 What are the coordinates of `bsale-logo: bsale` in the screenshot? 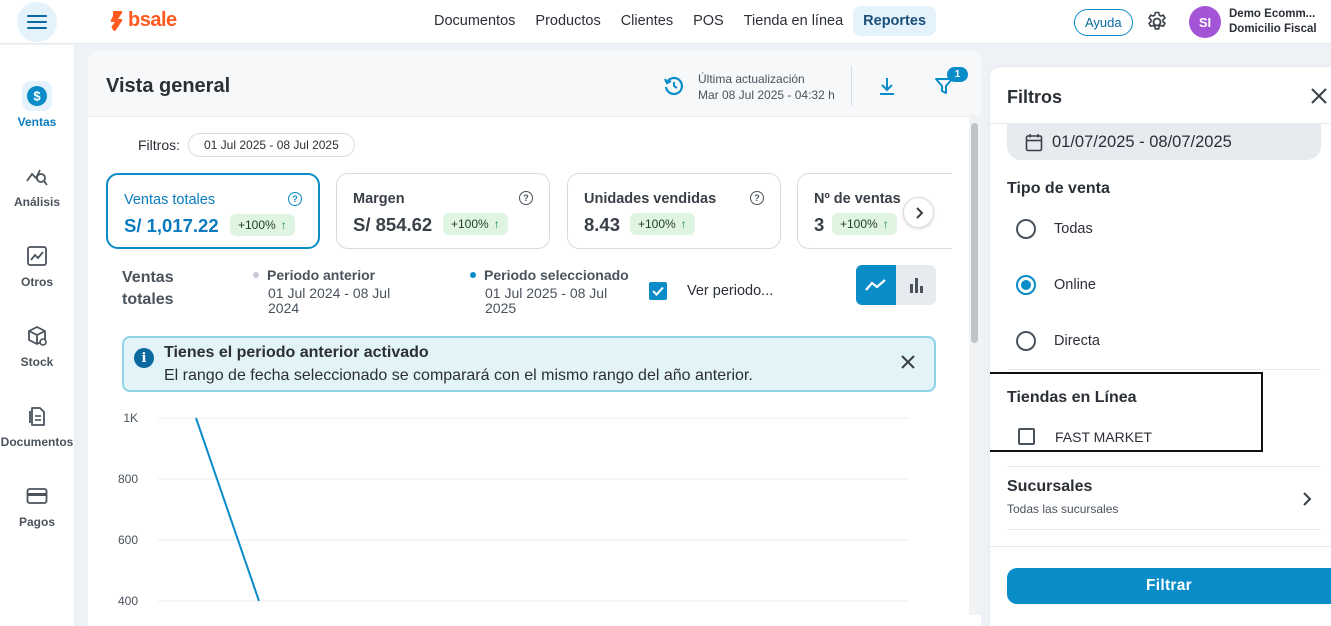 It's located at (143, 20).